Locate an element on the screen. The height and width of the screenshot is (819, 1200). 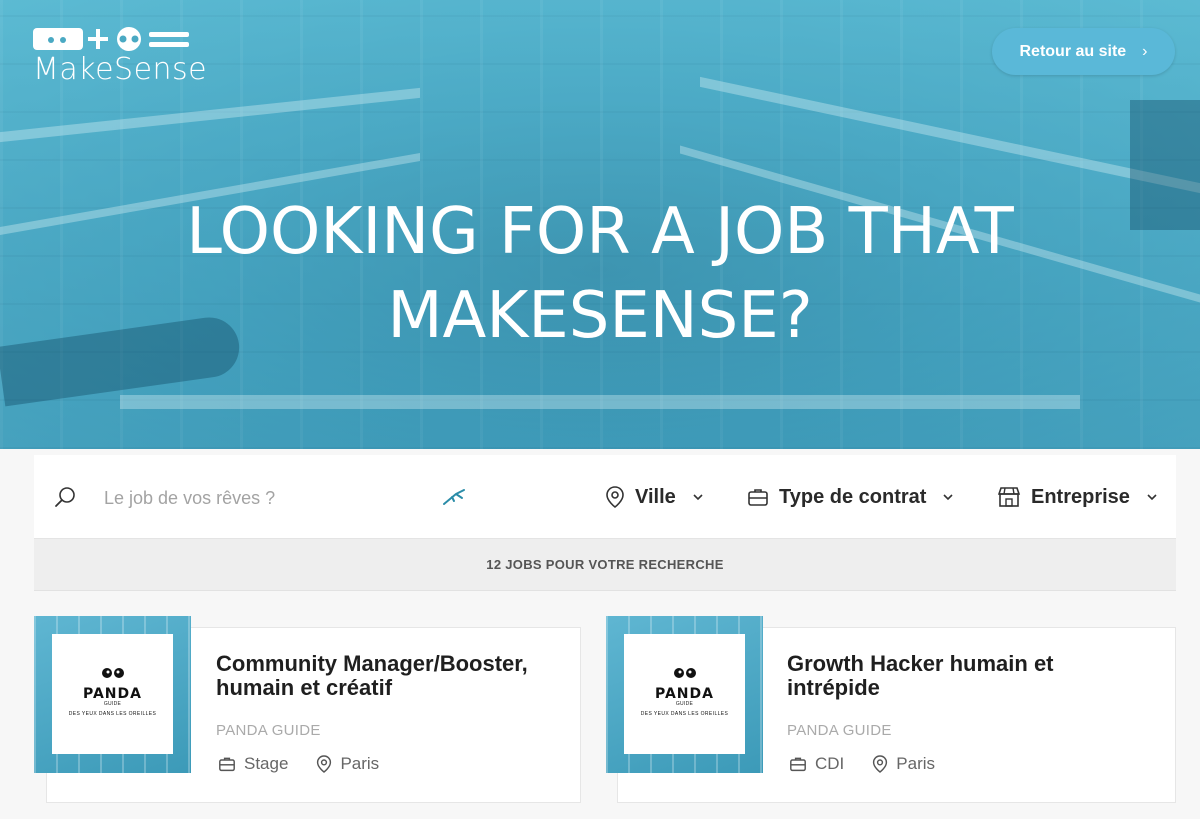
back-to-site-button: Retour au site › is located at coordinates (1083, 51).